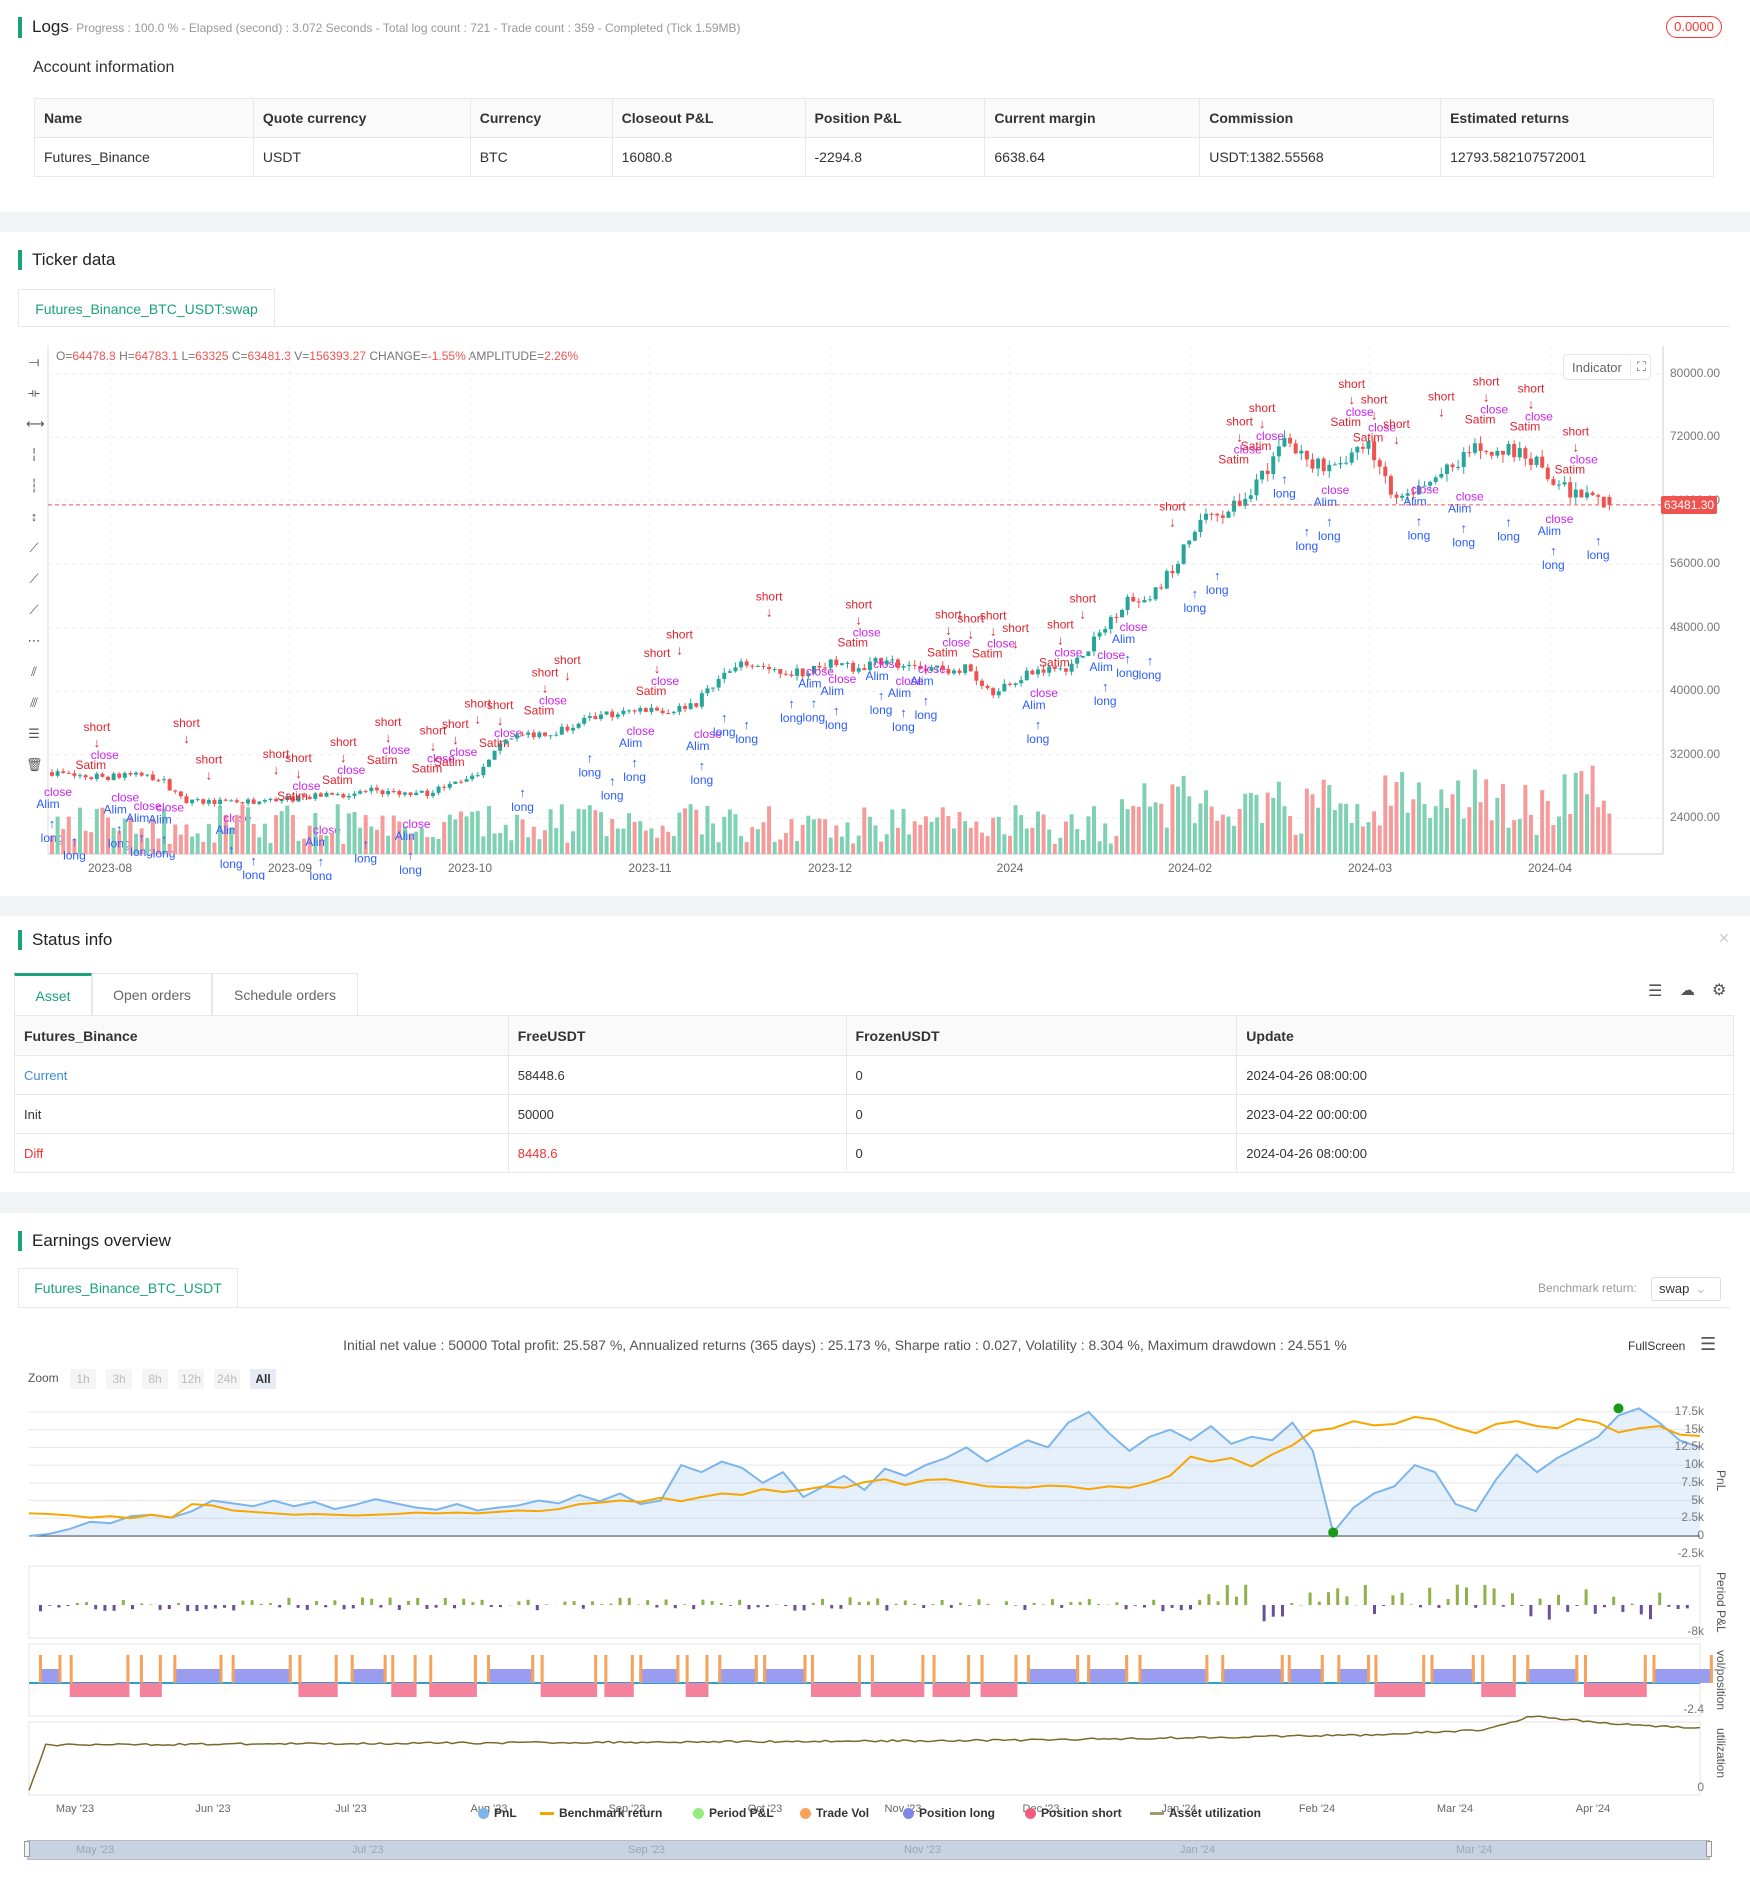 The width and height of the screenshot is (1750, 1889). What do you see at coordinates (261, 1075) in the screenshot?
I see `asset-cell: Current` at bounding box center [261, 1075].